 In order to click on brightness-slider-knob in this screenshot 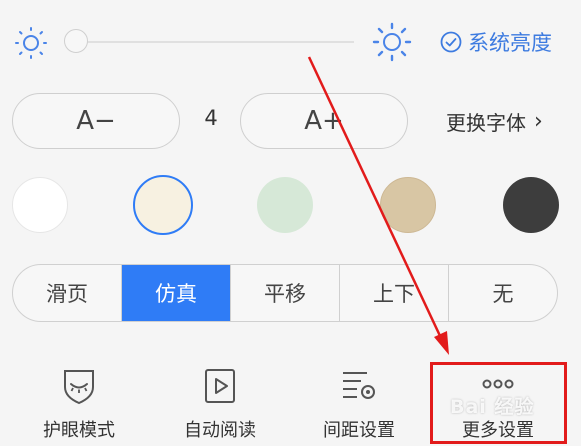, I will do `click(76, 41)`.